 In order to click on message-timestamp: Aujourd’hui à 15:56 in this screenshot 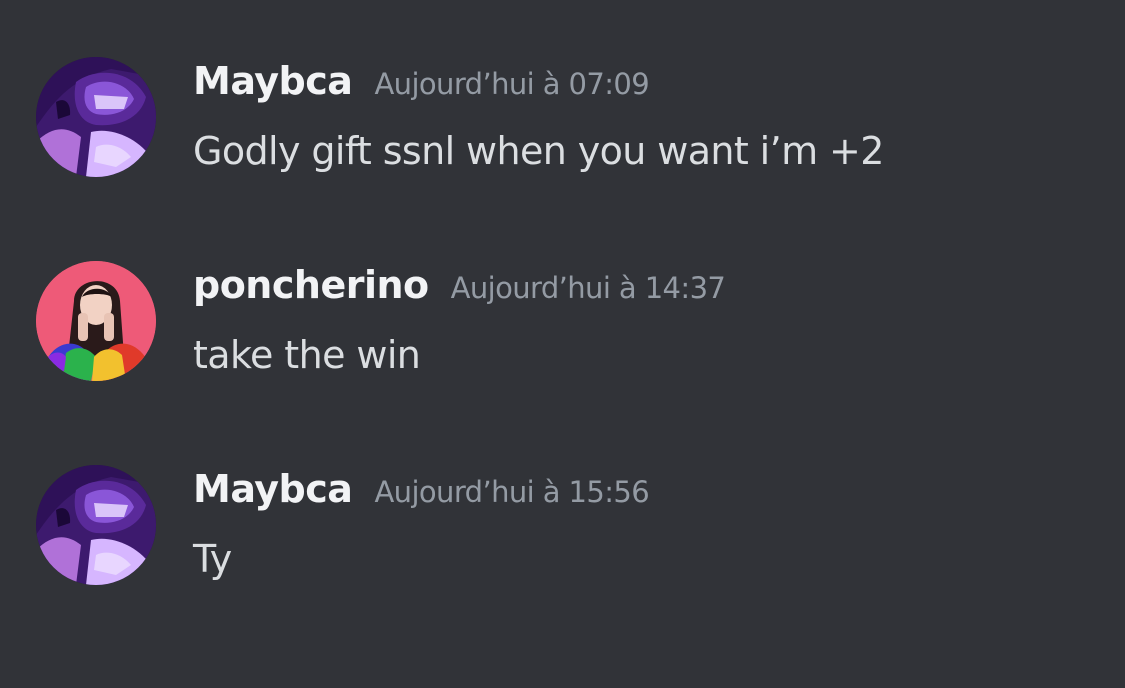, I will do `click(512, 492)`.